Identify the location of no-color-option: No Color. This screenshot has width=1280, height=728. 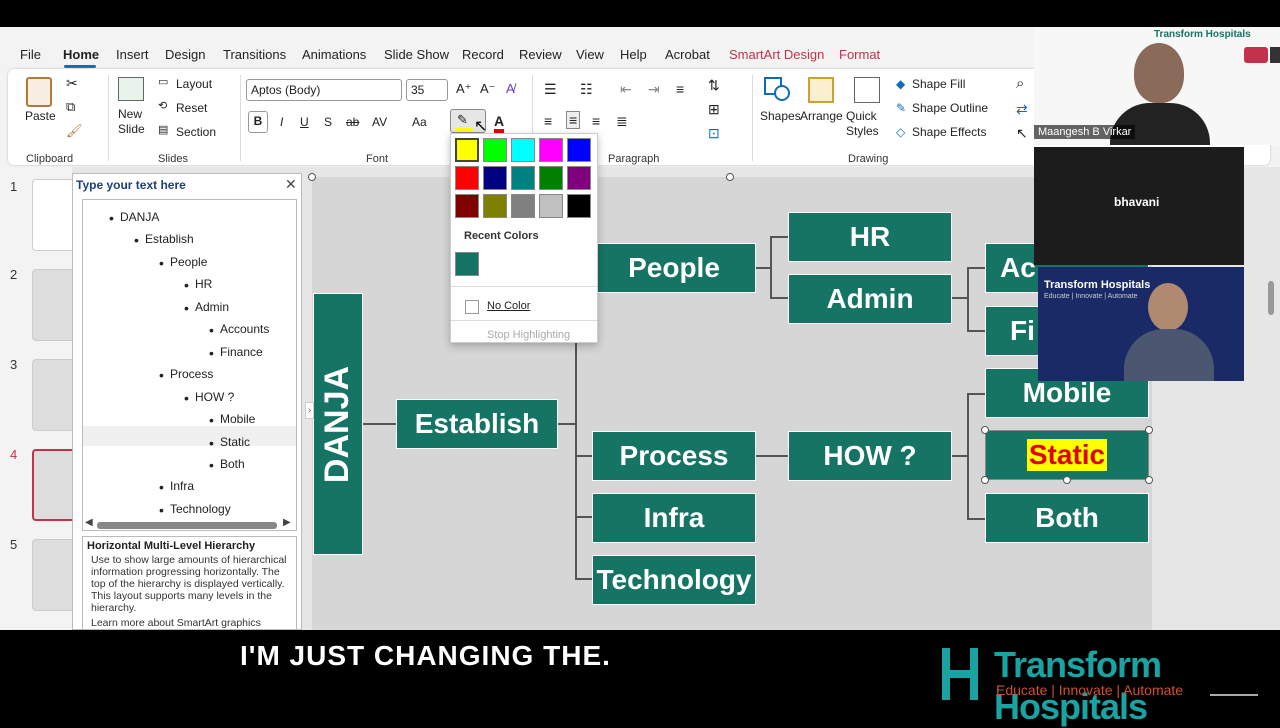
(508, 306).